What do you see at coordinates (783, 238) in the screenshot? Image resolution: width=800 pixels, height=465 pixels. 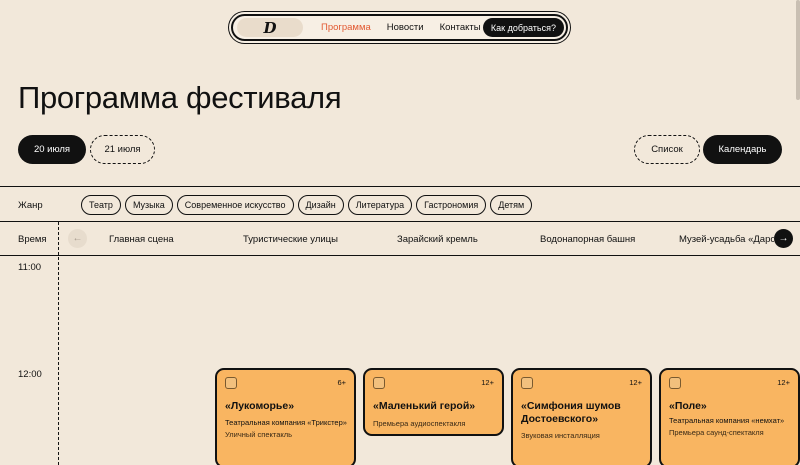 I see `arrow-right-icon: →` at bounding box center [783, 238].